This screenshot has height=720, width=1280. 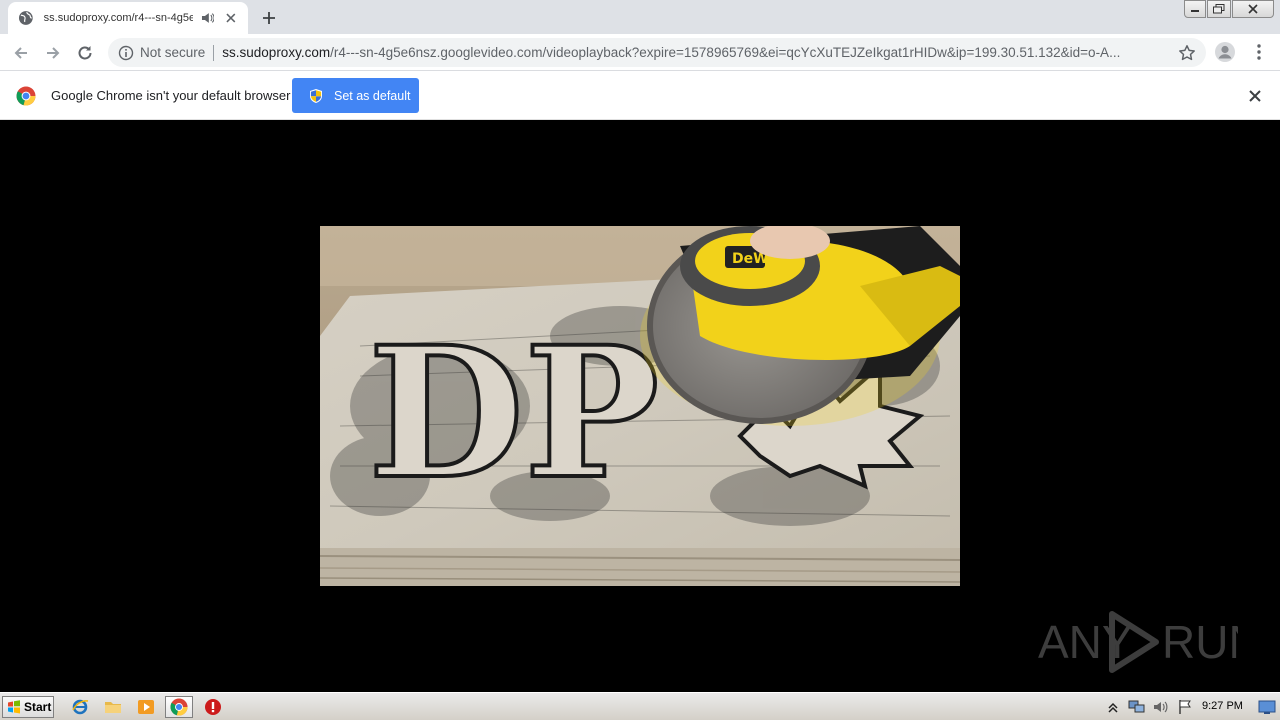 I want to click on omnibox-separator, so click(x=214, y=52).